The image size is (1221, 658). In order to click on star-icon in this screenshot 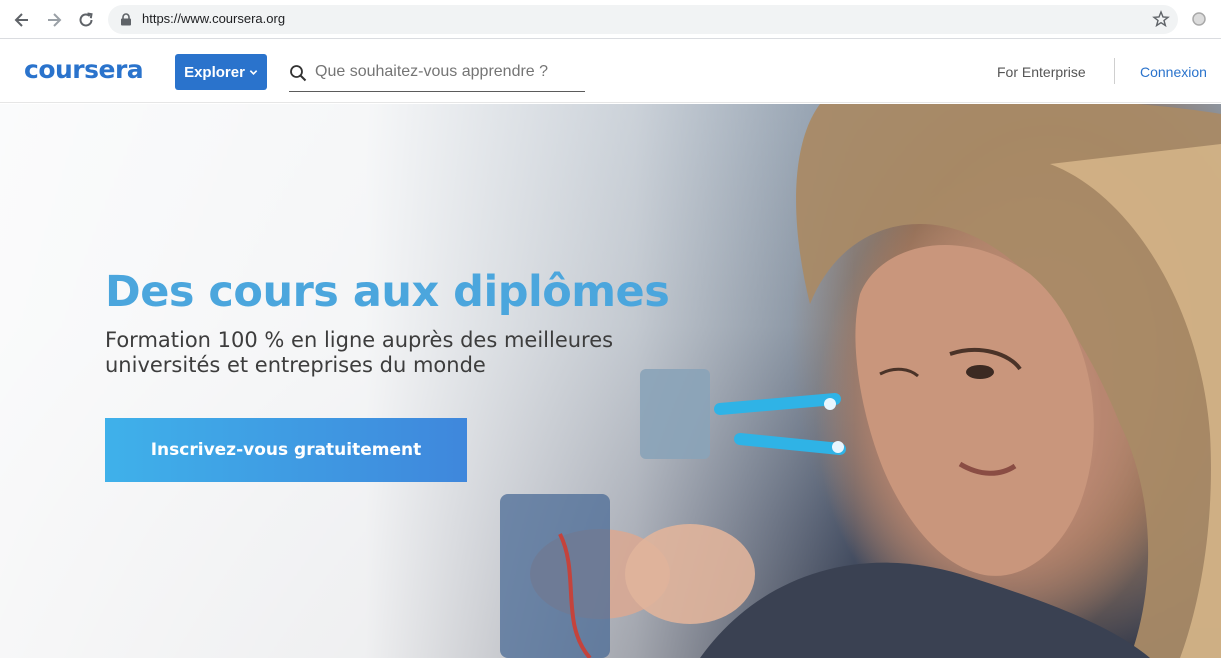, I will do `click(1161, 19)`.